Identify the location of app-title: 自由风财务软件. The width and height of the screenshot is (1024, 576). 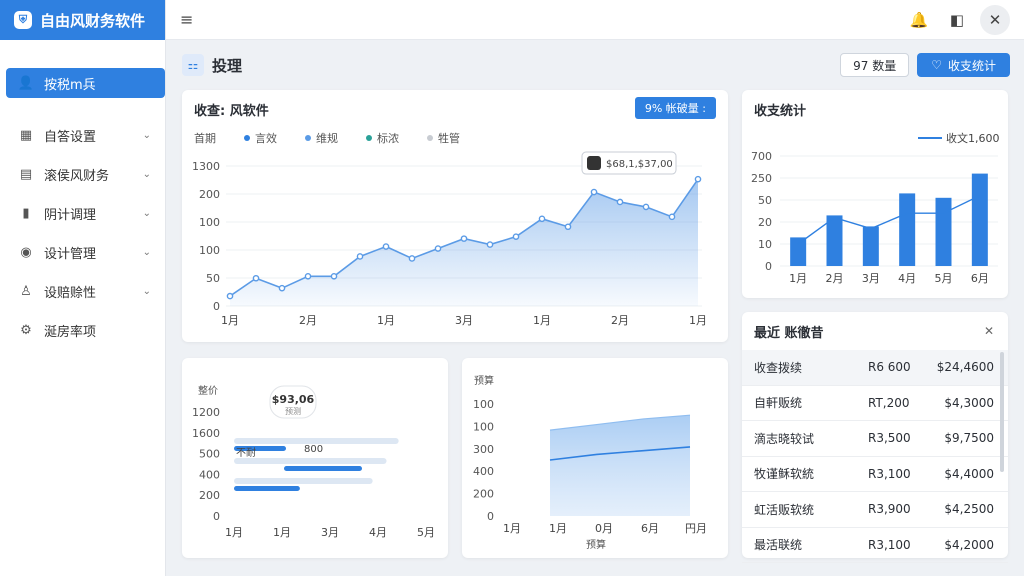
(93, 20).